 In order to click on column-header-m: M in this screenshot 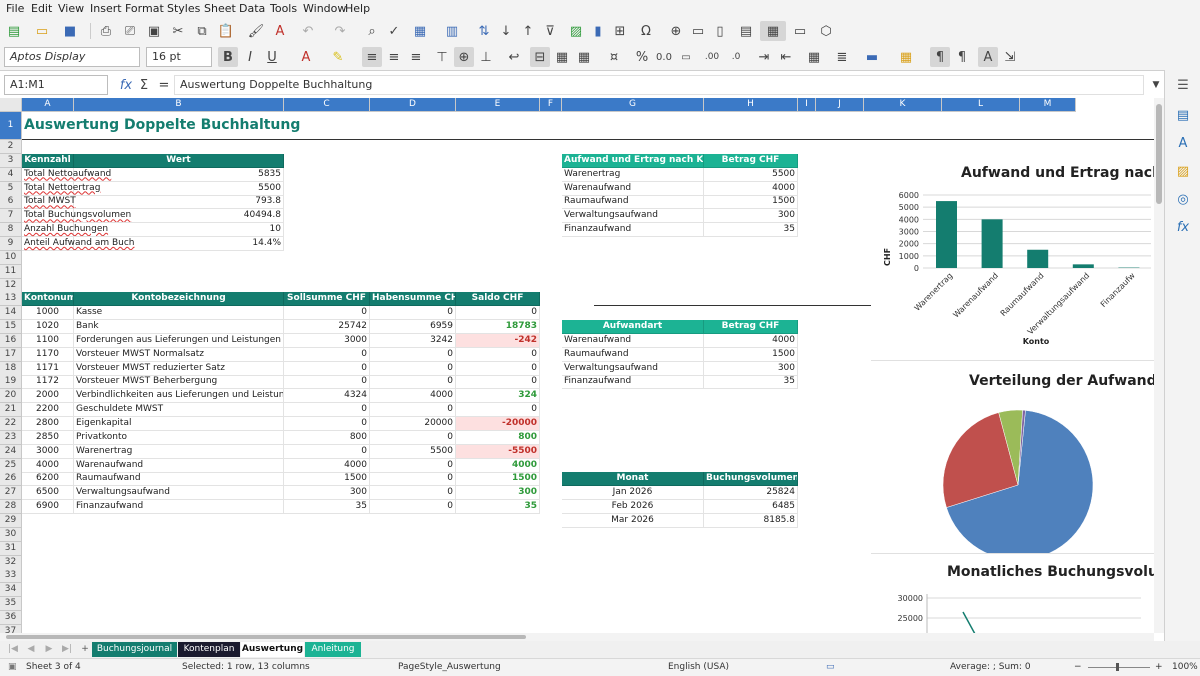, I will do `click(1048, 105)`.